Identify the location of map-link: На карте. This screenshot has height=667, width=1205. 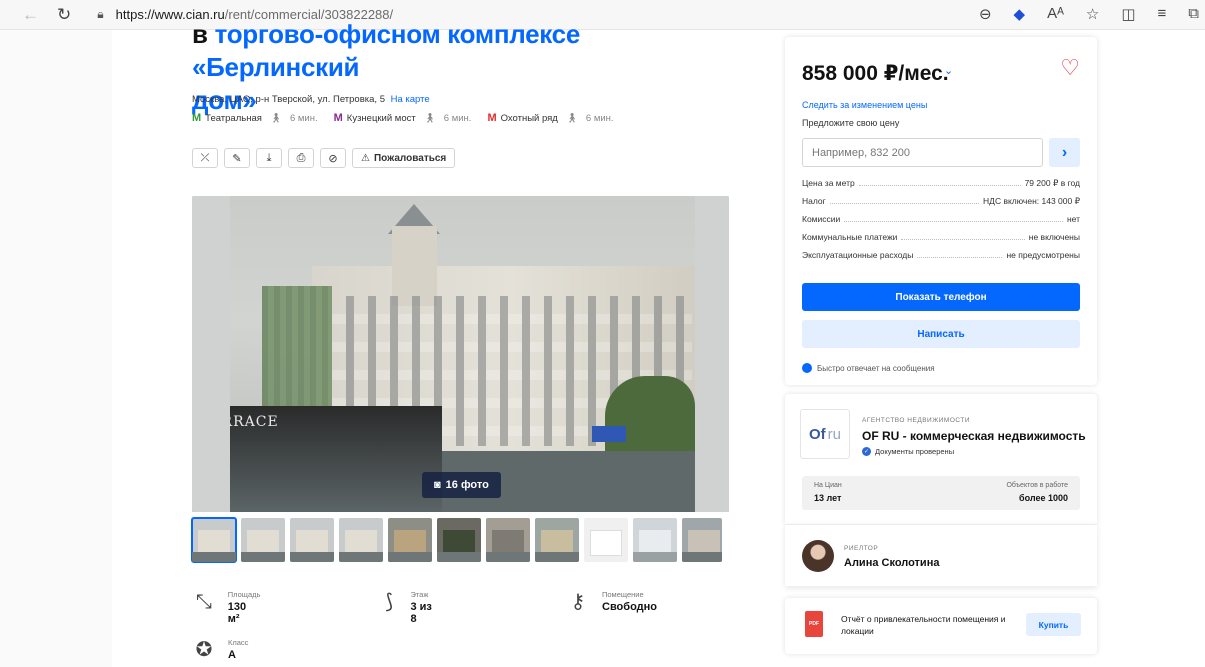
(410, 99).